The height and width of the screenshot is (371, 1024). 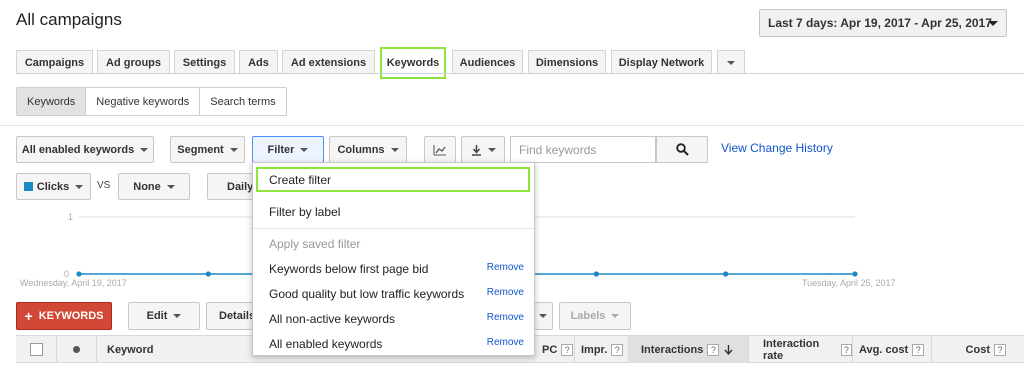 What do you see at coordinates (332, 319) in the screenshot?
I see `saved-filter-item: All non-active keywords` at bounding box center [332, 319].